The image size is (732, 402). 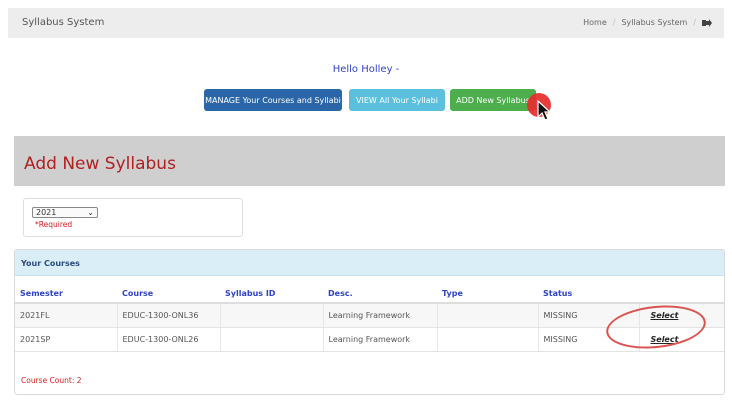 What do you see at coordinates (681, 294) in the screenshot?
I see `column-header-action` at bounding box center [681, 294].